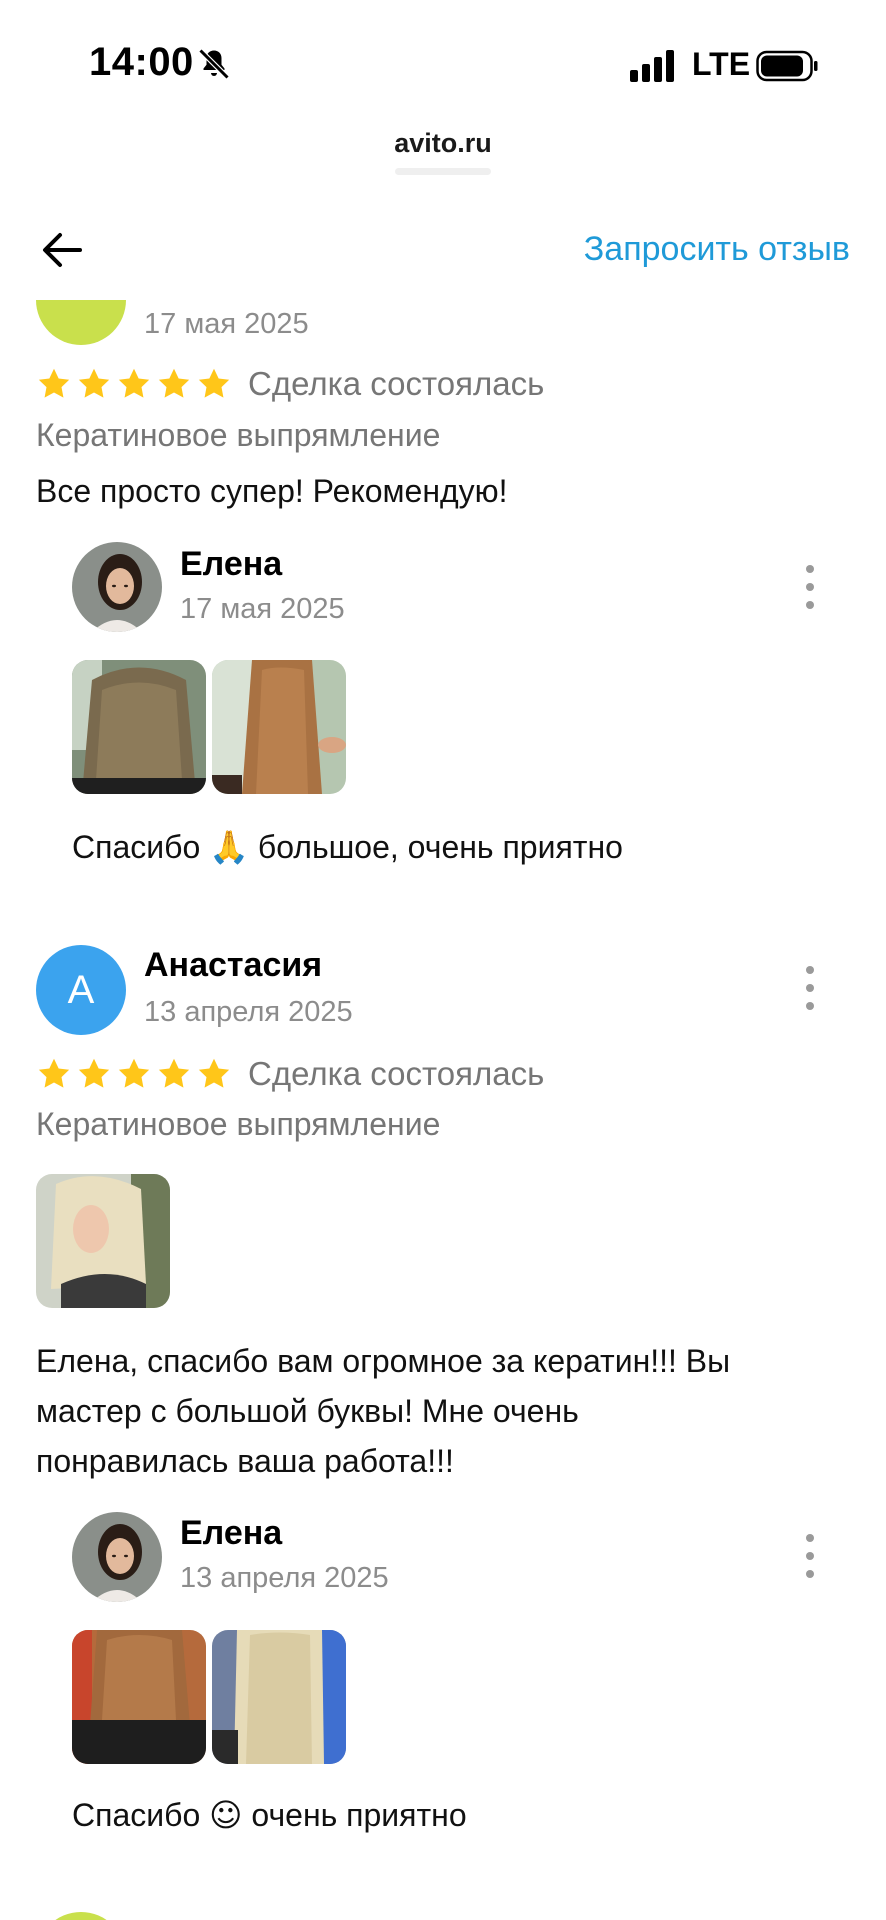 Image resolution: width=886 pixels, height=1920 pixels. What do you see at coordinates (214, 64) in the screenshot?
I see `bell-muted-icon` at bounding box center [214, 64].